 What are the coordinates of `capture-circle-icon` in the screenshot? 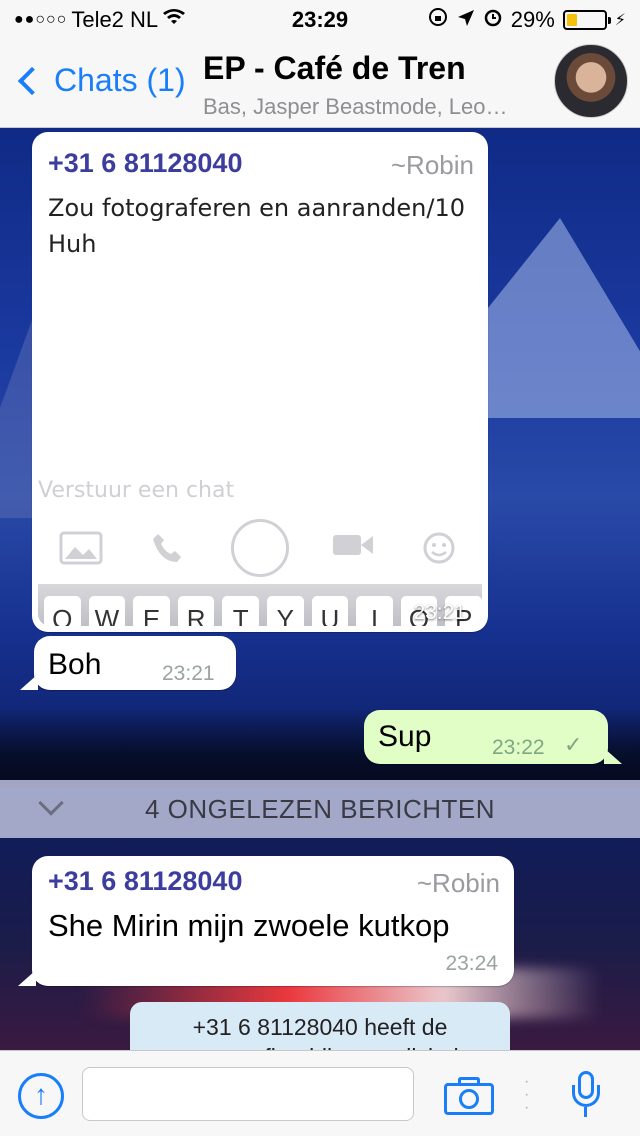 It's located at (260, 548).